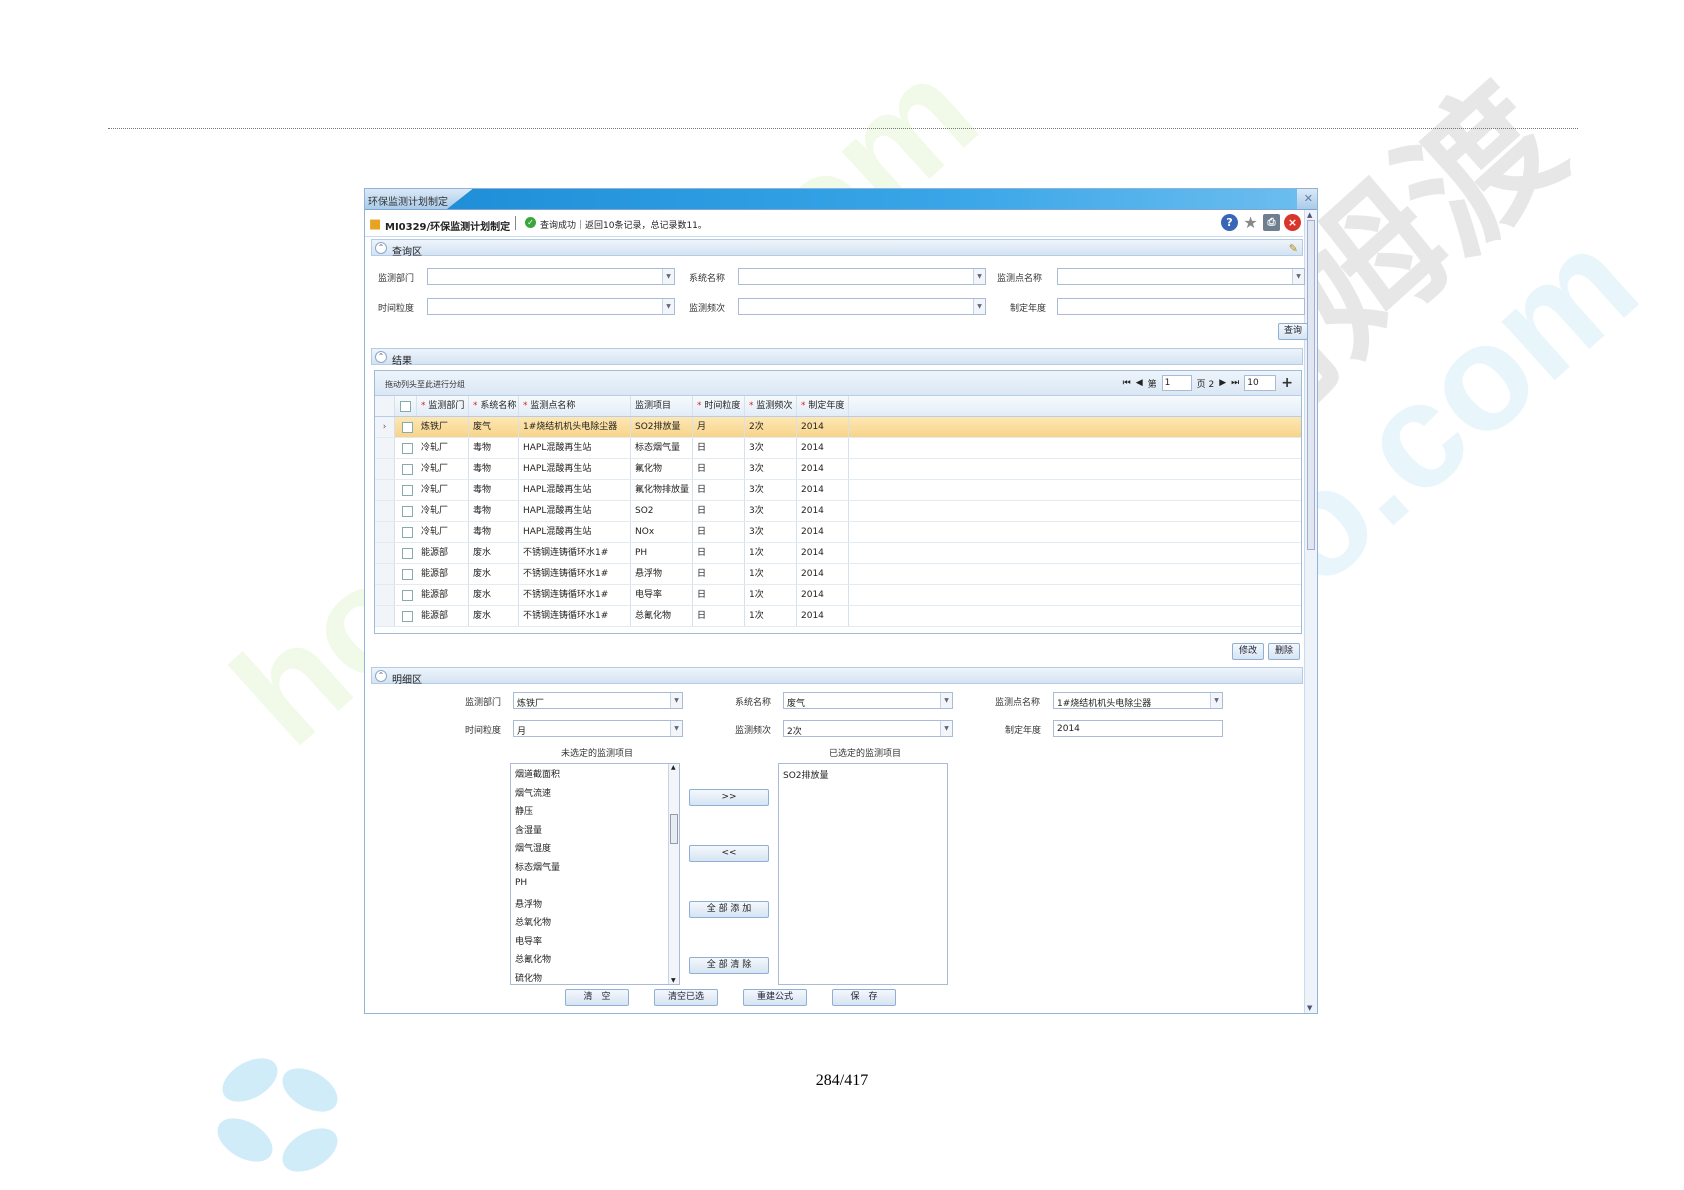 The image size is (1684, 1190). I want to click on last-page-icon: ⏭, so click(1235, 383).